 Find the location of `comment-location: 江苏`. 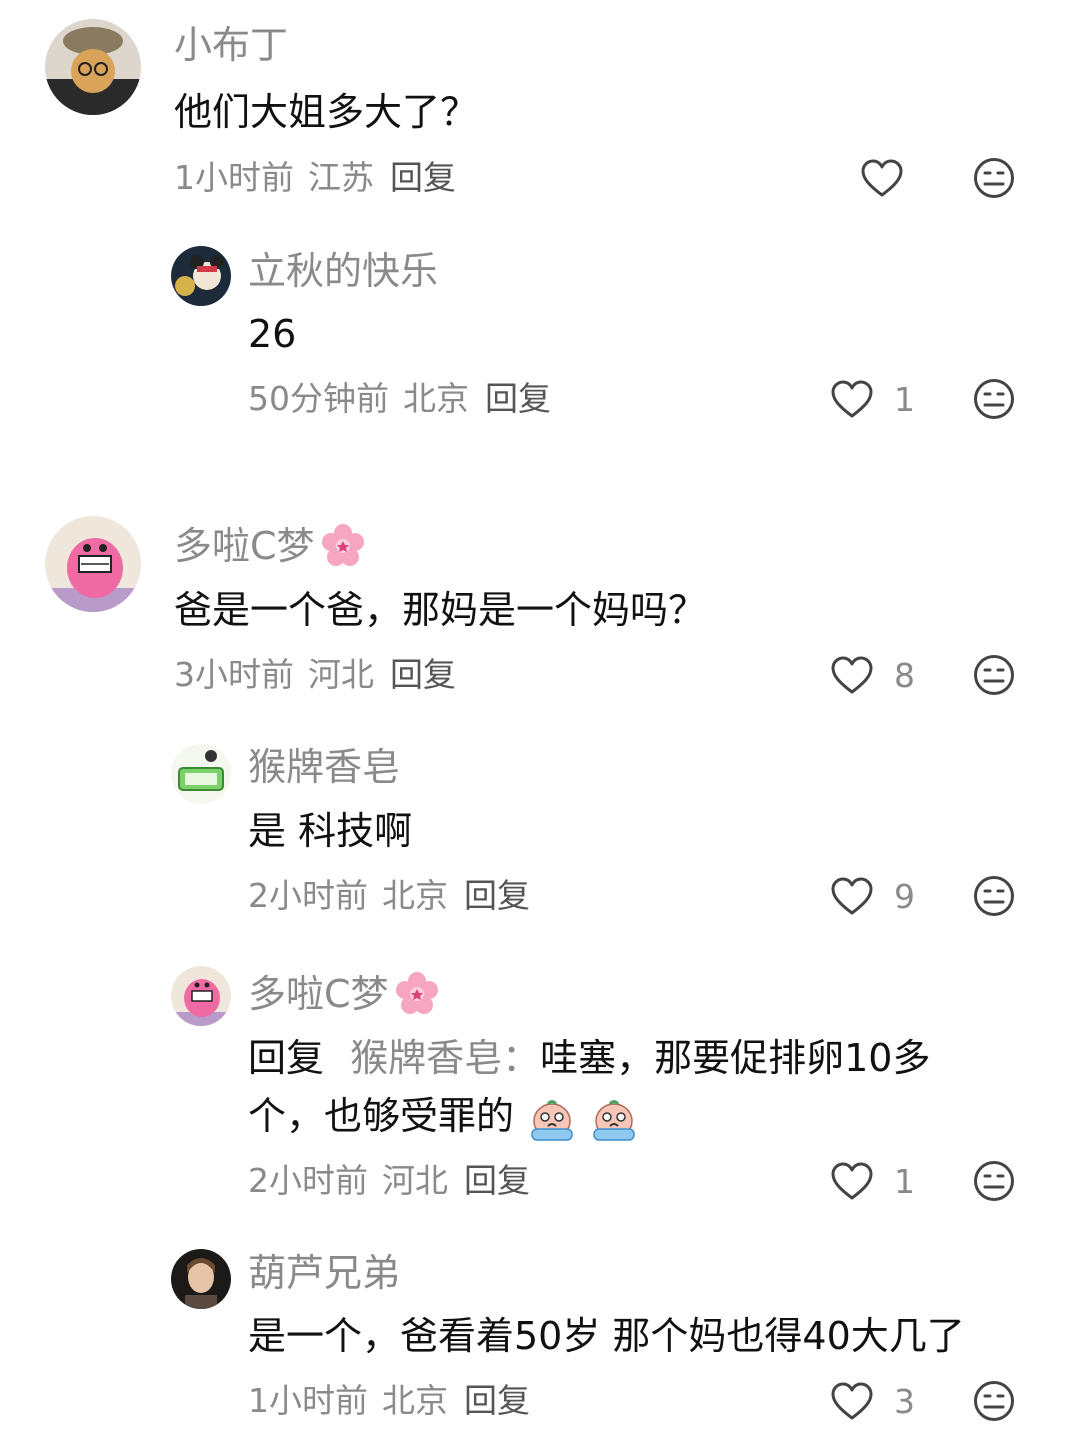

comment-location: 江苏 is located at coordinates (341, 177).